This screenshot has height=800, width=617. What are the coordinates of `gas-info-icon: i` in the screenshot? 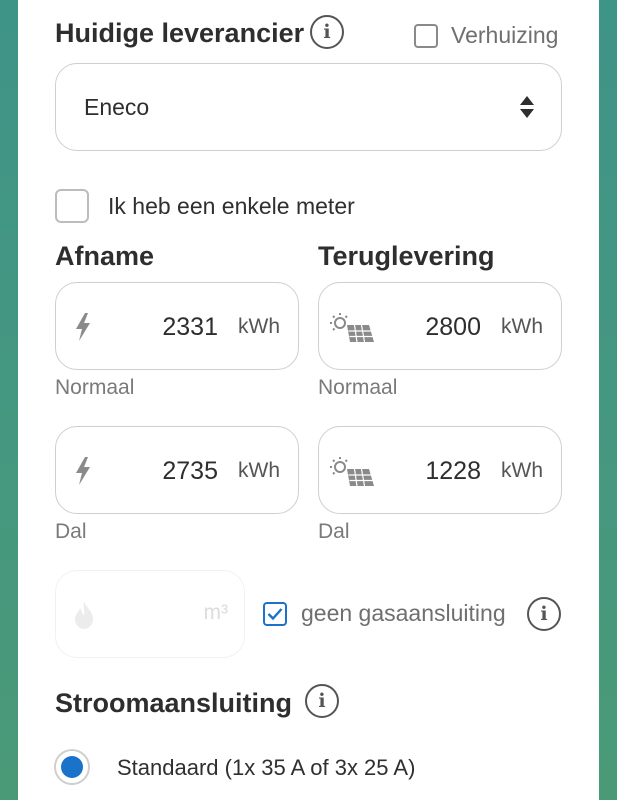 It's located at (544, 614).